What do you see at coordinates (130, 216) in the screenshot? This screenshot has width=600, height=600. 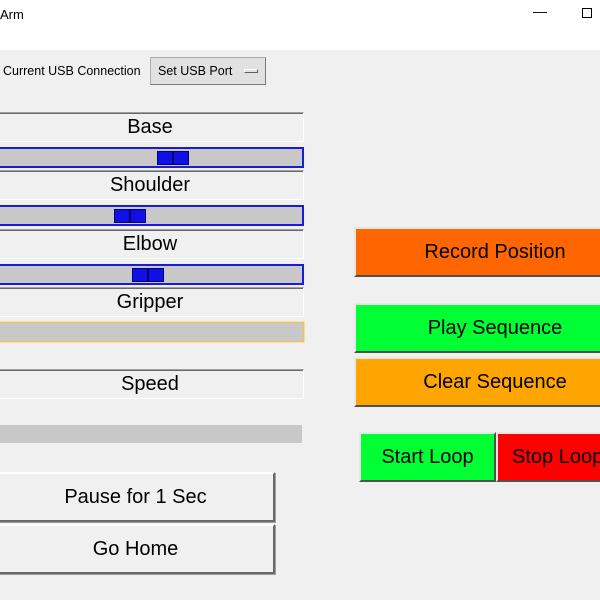 I see `shoulder-slider-thumb` at bounding box center [130, 216].